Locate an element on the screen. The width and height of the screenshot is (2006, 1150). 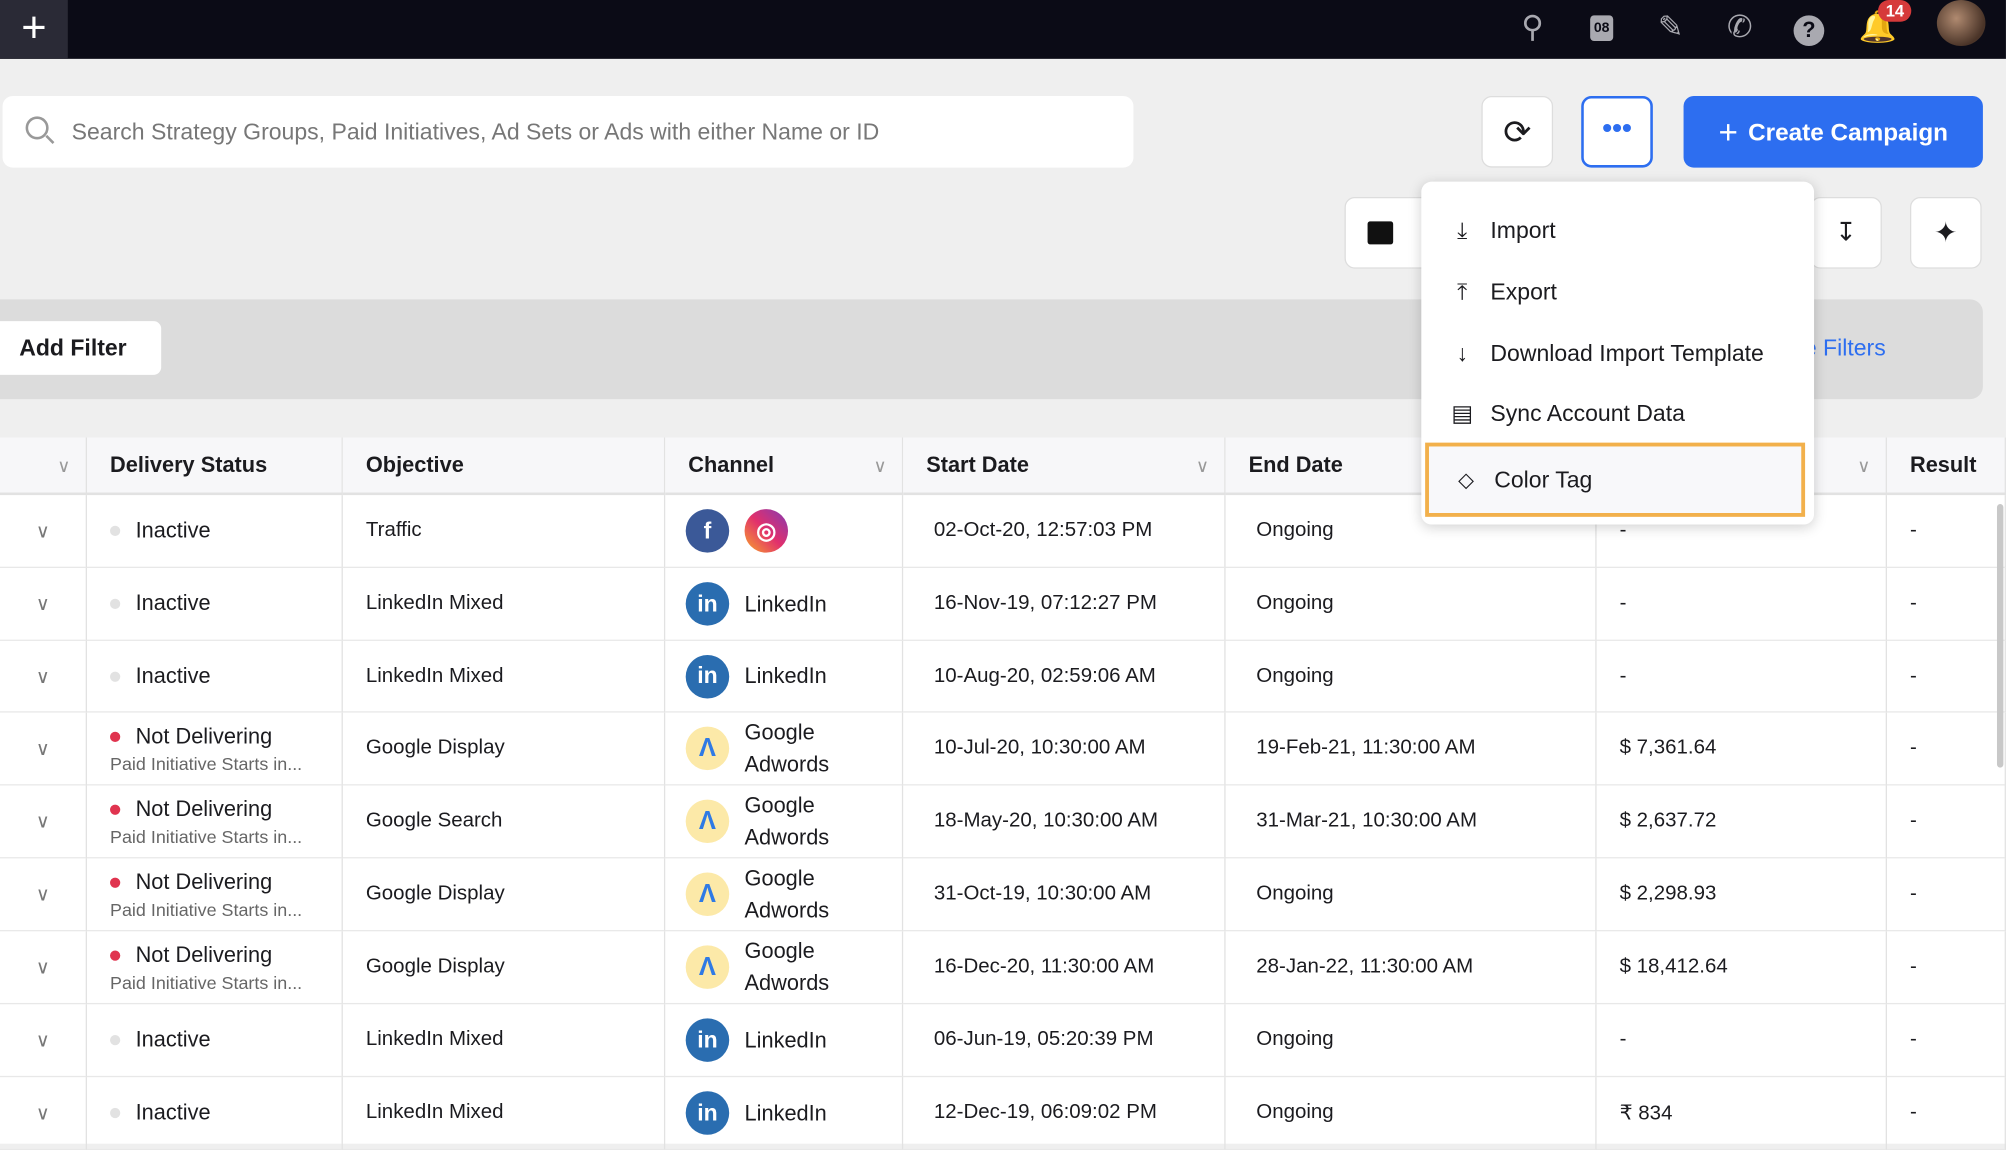
columns-icon: ↧ is located at coordinates (1846, 232).